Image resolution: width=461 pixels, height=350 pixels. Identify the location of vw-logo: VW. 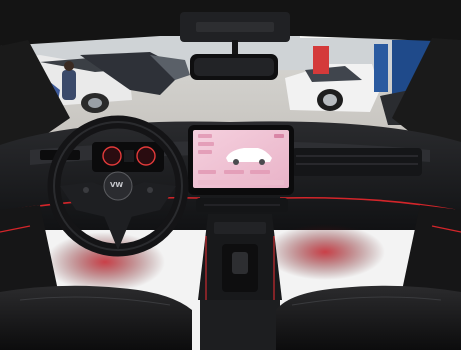
(117, 185).